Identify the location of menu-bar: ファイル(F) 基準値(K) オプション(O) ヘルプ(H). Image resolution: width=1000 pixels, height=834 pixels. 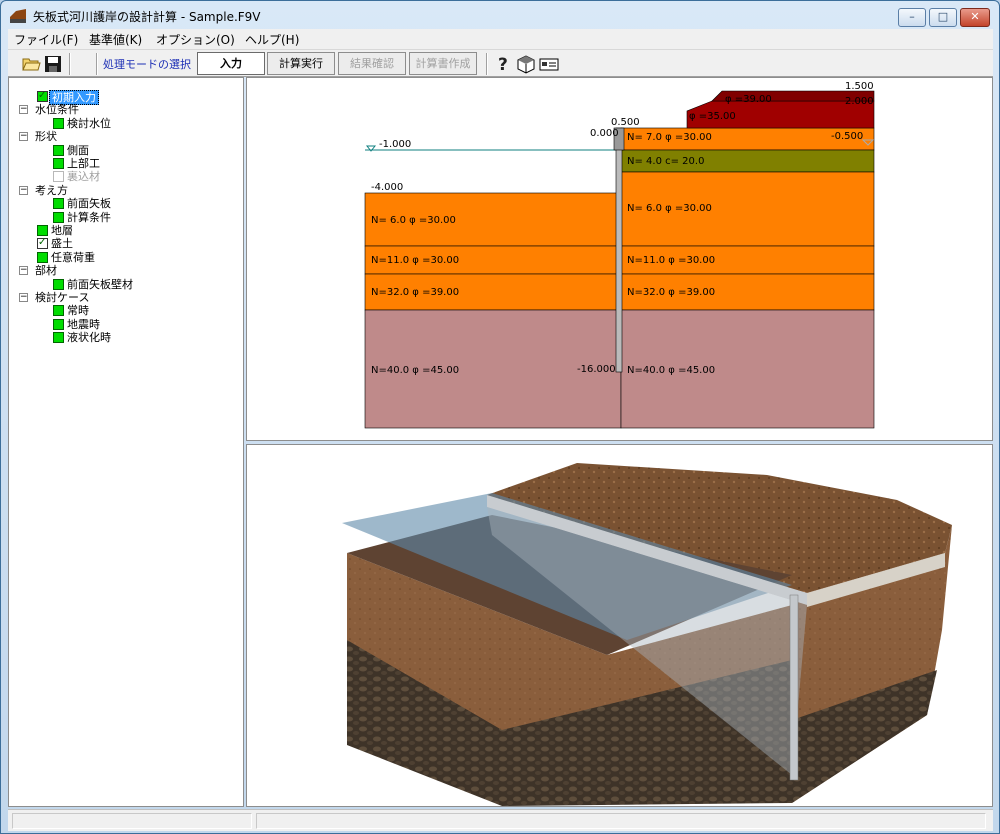
(500, 39).